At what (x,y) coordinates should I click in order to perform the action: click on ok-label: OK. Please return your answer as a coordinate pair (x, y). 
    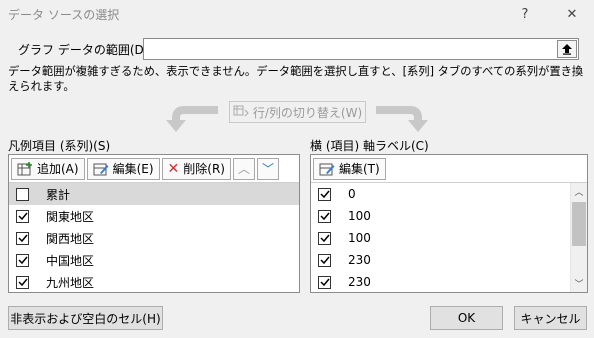
    Looking at the image, I should click on (466, 318).